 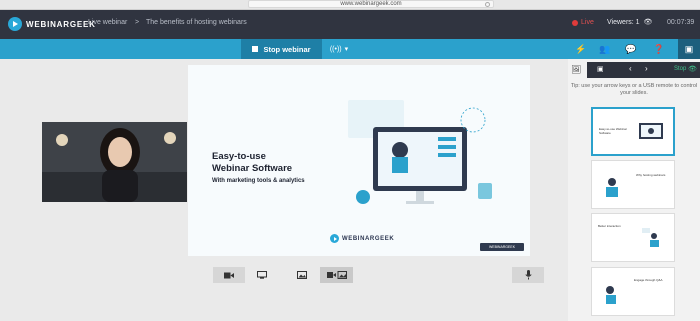 I want to click on camera-icon, so click(x=229, y=275).